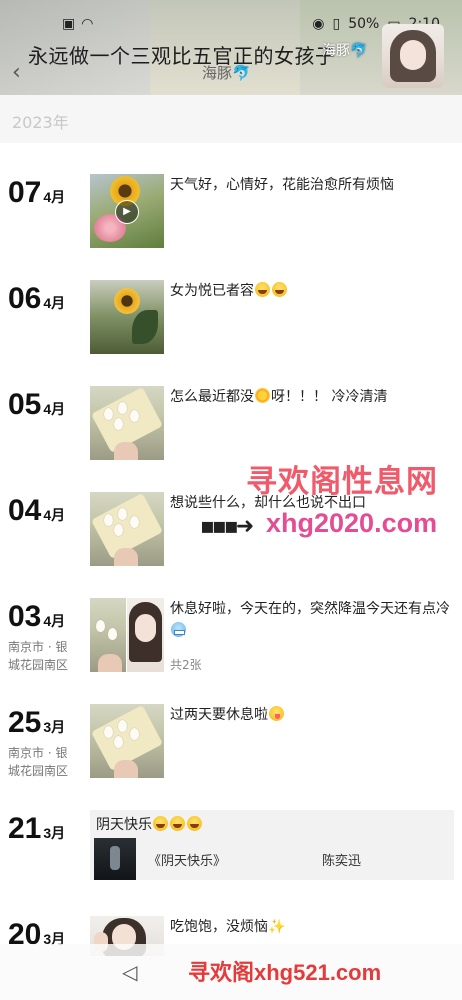 Image resolution: width=462 pixels, height=1000 pixels. I want to click on entry-text-main: 休息好啦，今天在的，突然降温今天还有点冷, so click(310, 609).